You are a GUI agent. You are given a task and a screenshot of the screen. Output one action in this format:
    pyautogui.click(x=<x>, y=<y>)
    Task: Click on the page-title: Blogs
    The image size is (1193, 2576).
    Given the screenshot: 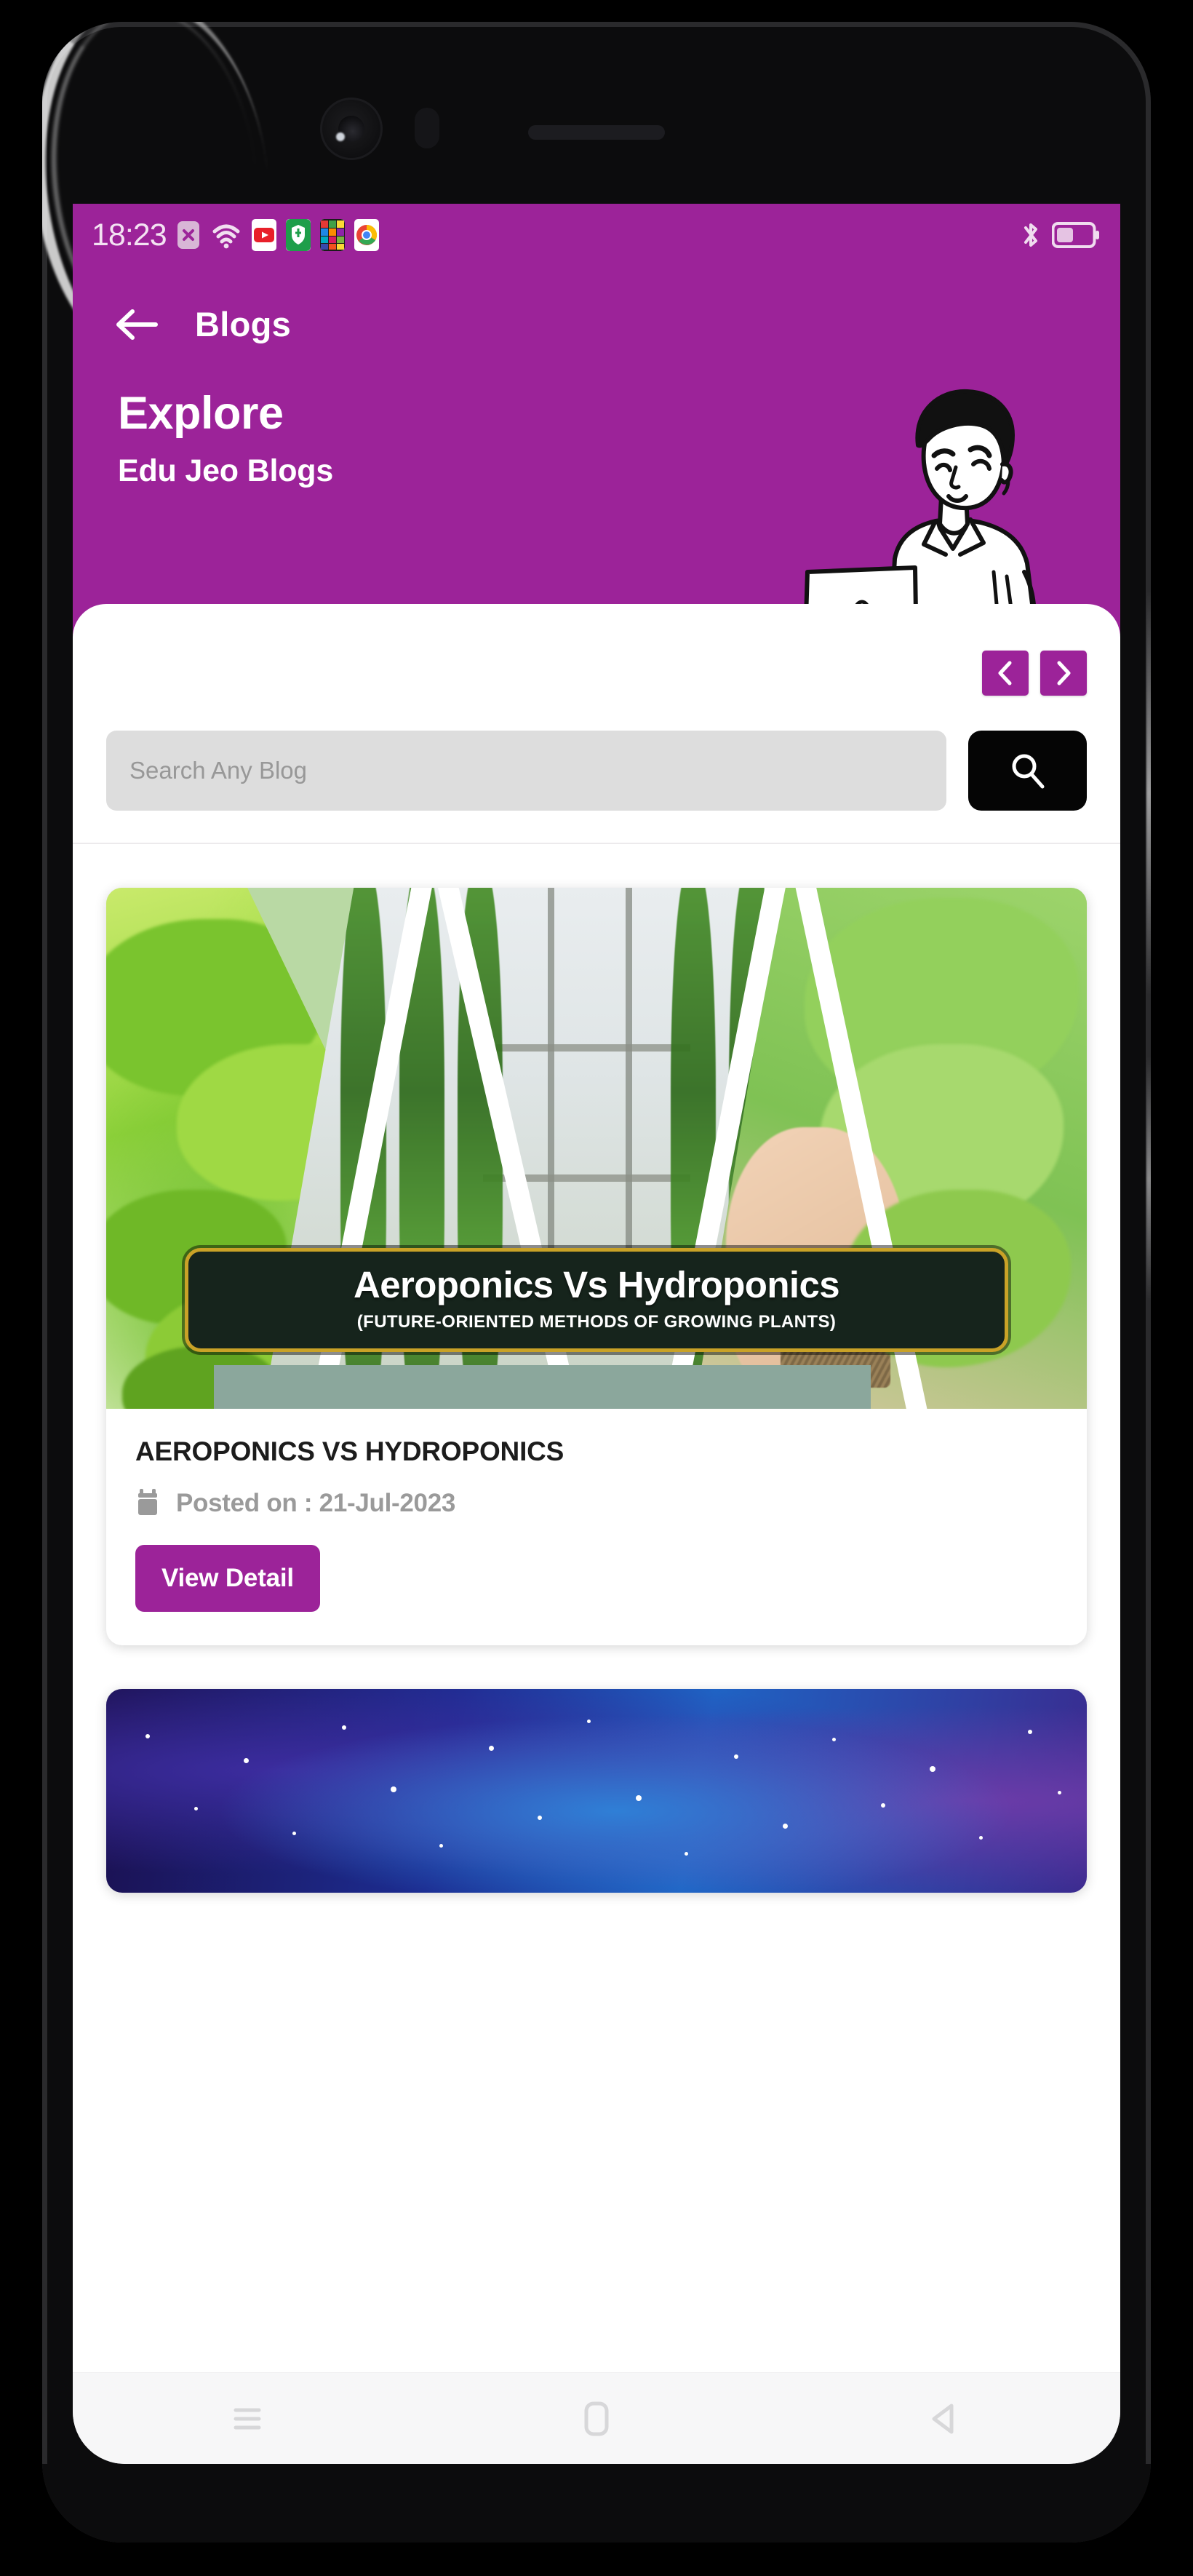 What is the action you would take?
    pyautogui.click(x=243, y=324)
    